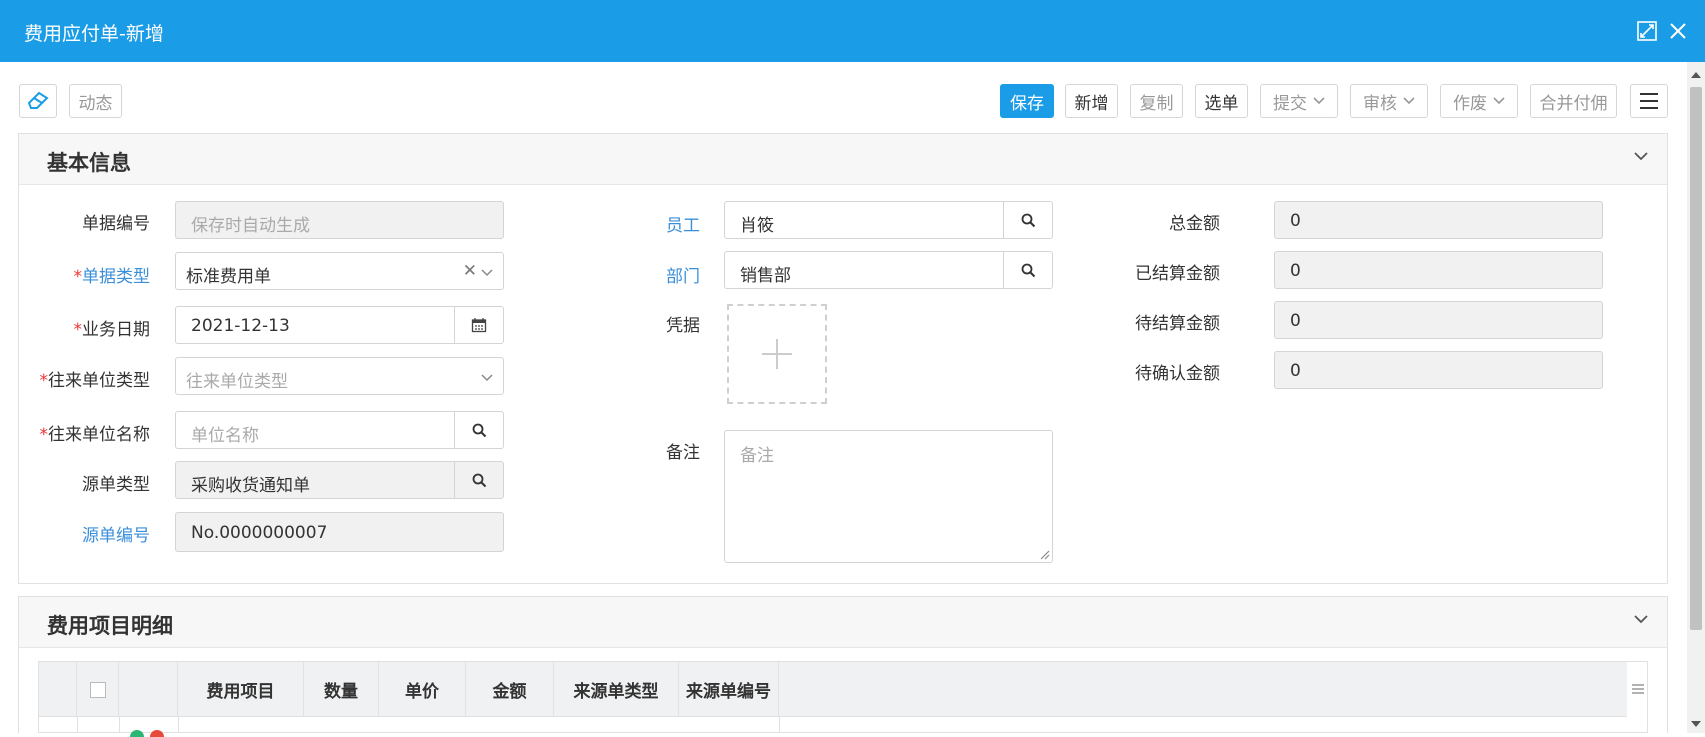 This screenshot has width=1705, height=737. What do you see at coordinates (729, 689) in the screenshot?
I see `col-source-no: 来源单编号` at bounding box center [729, 689].